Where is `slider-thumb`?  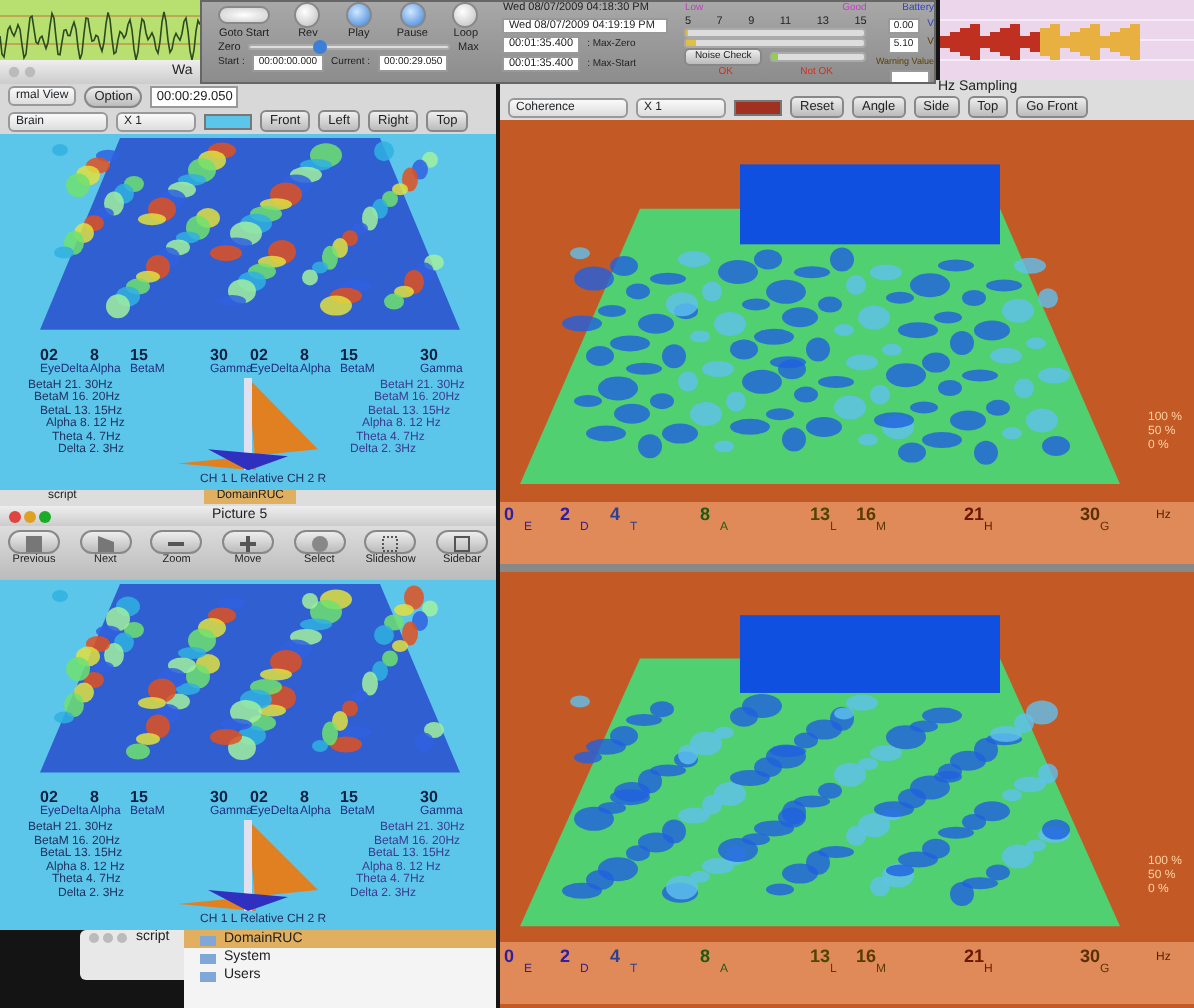
slider-thumb is located at coordinates (319, 47).